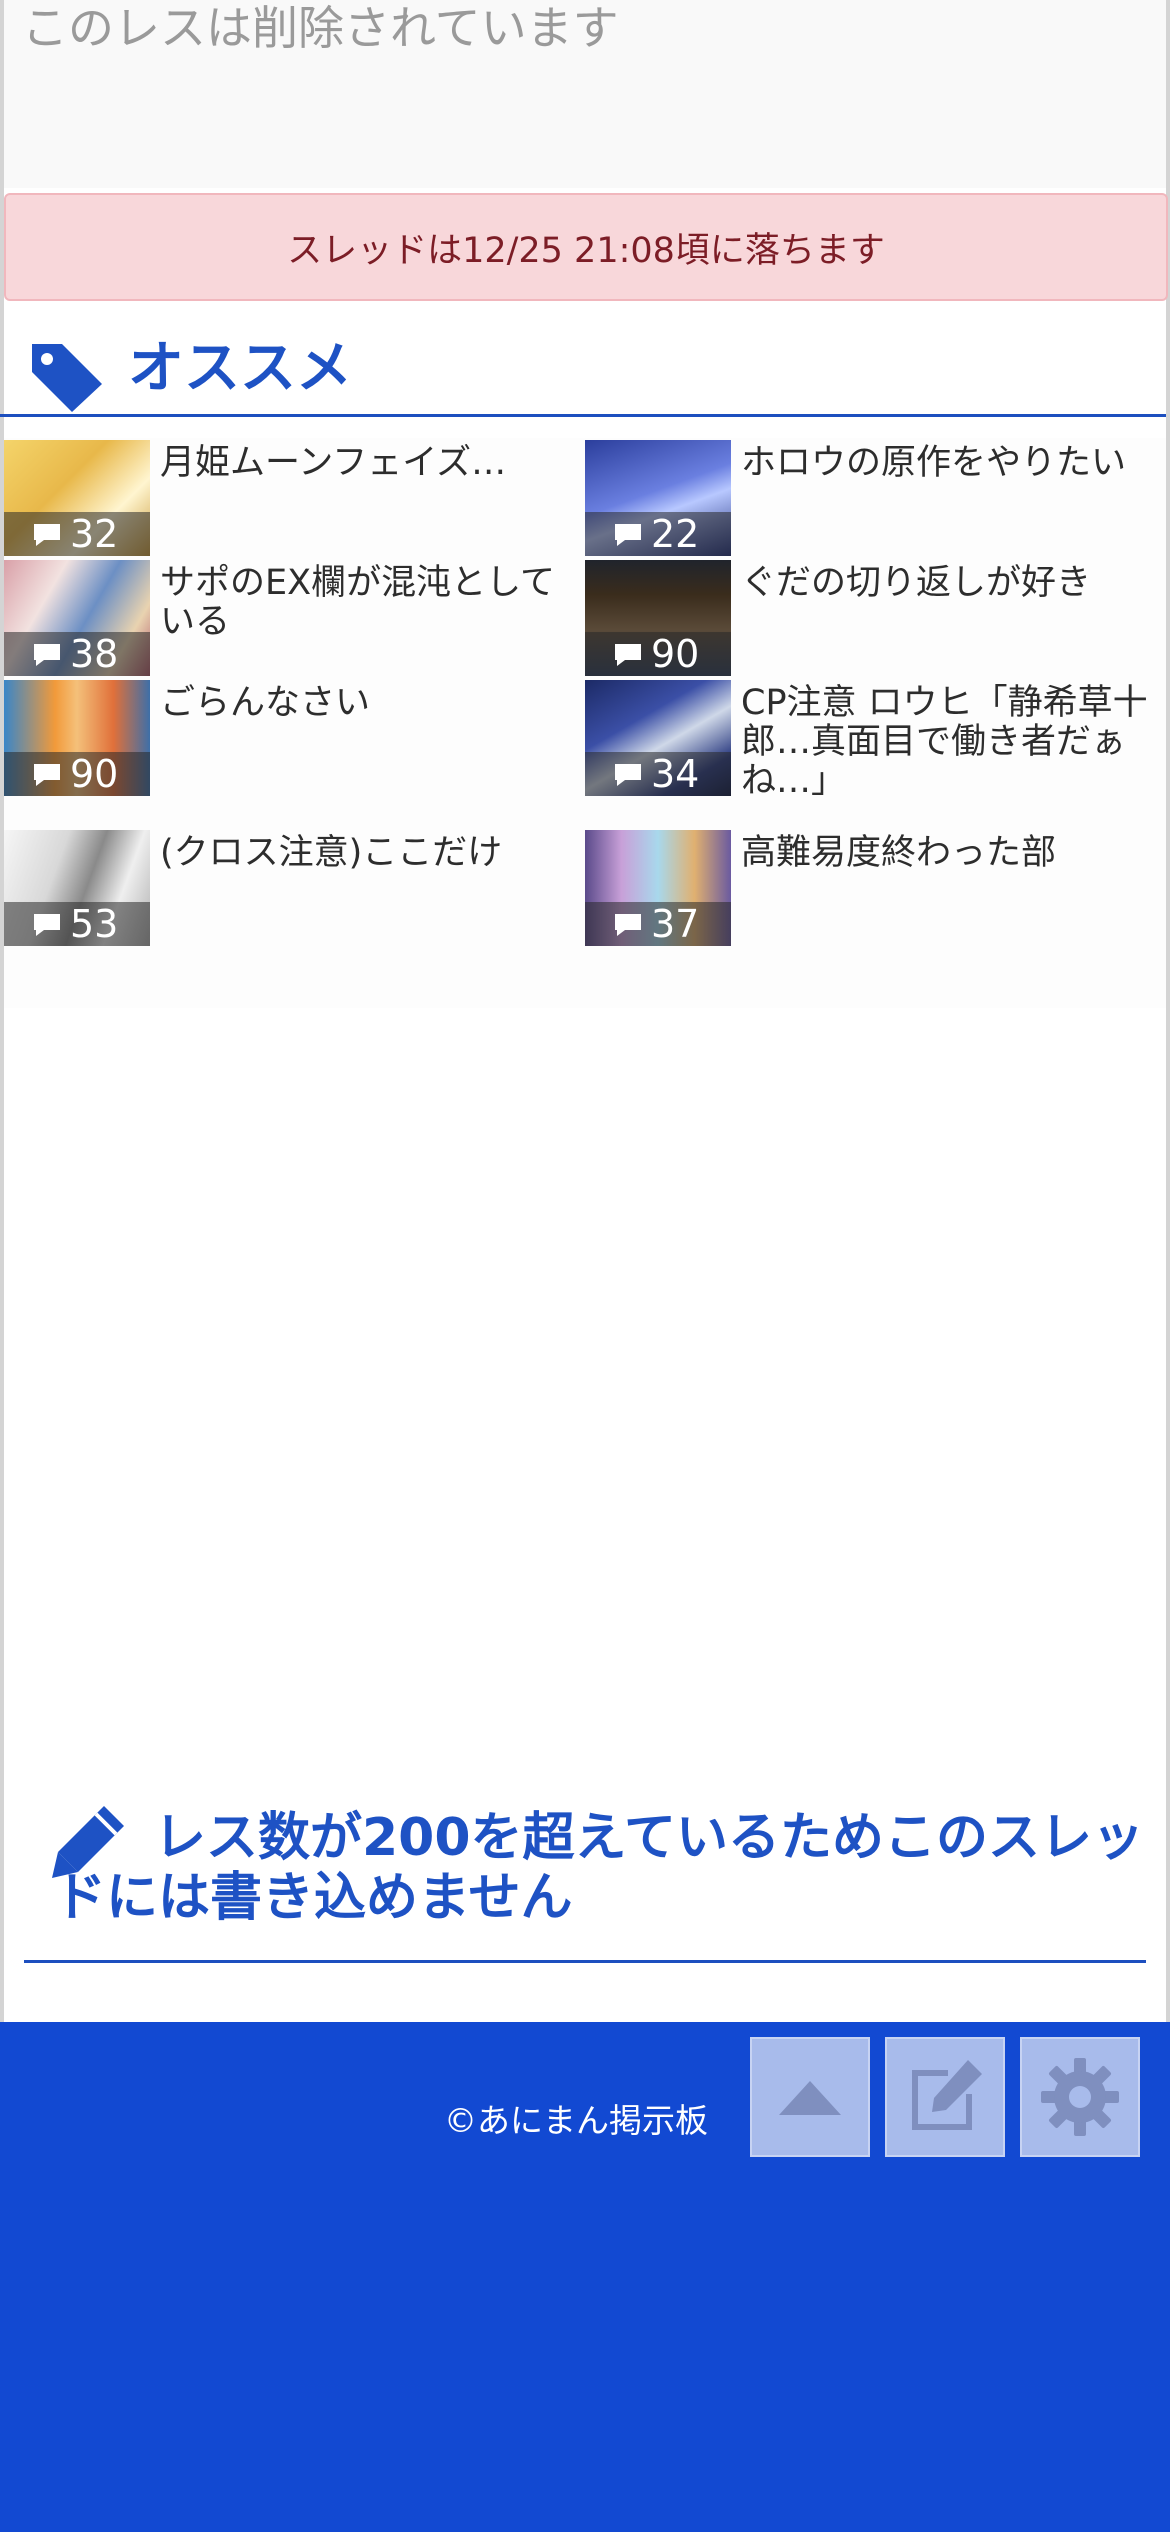 The image size is (1170, 2532). What do you see at coordinates (658, 738) in the screenshot?
I see `thread-thumbnail: 34` at bounding box center [658, 738].